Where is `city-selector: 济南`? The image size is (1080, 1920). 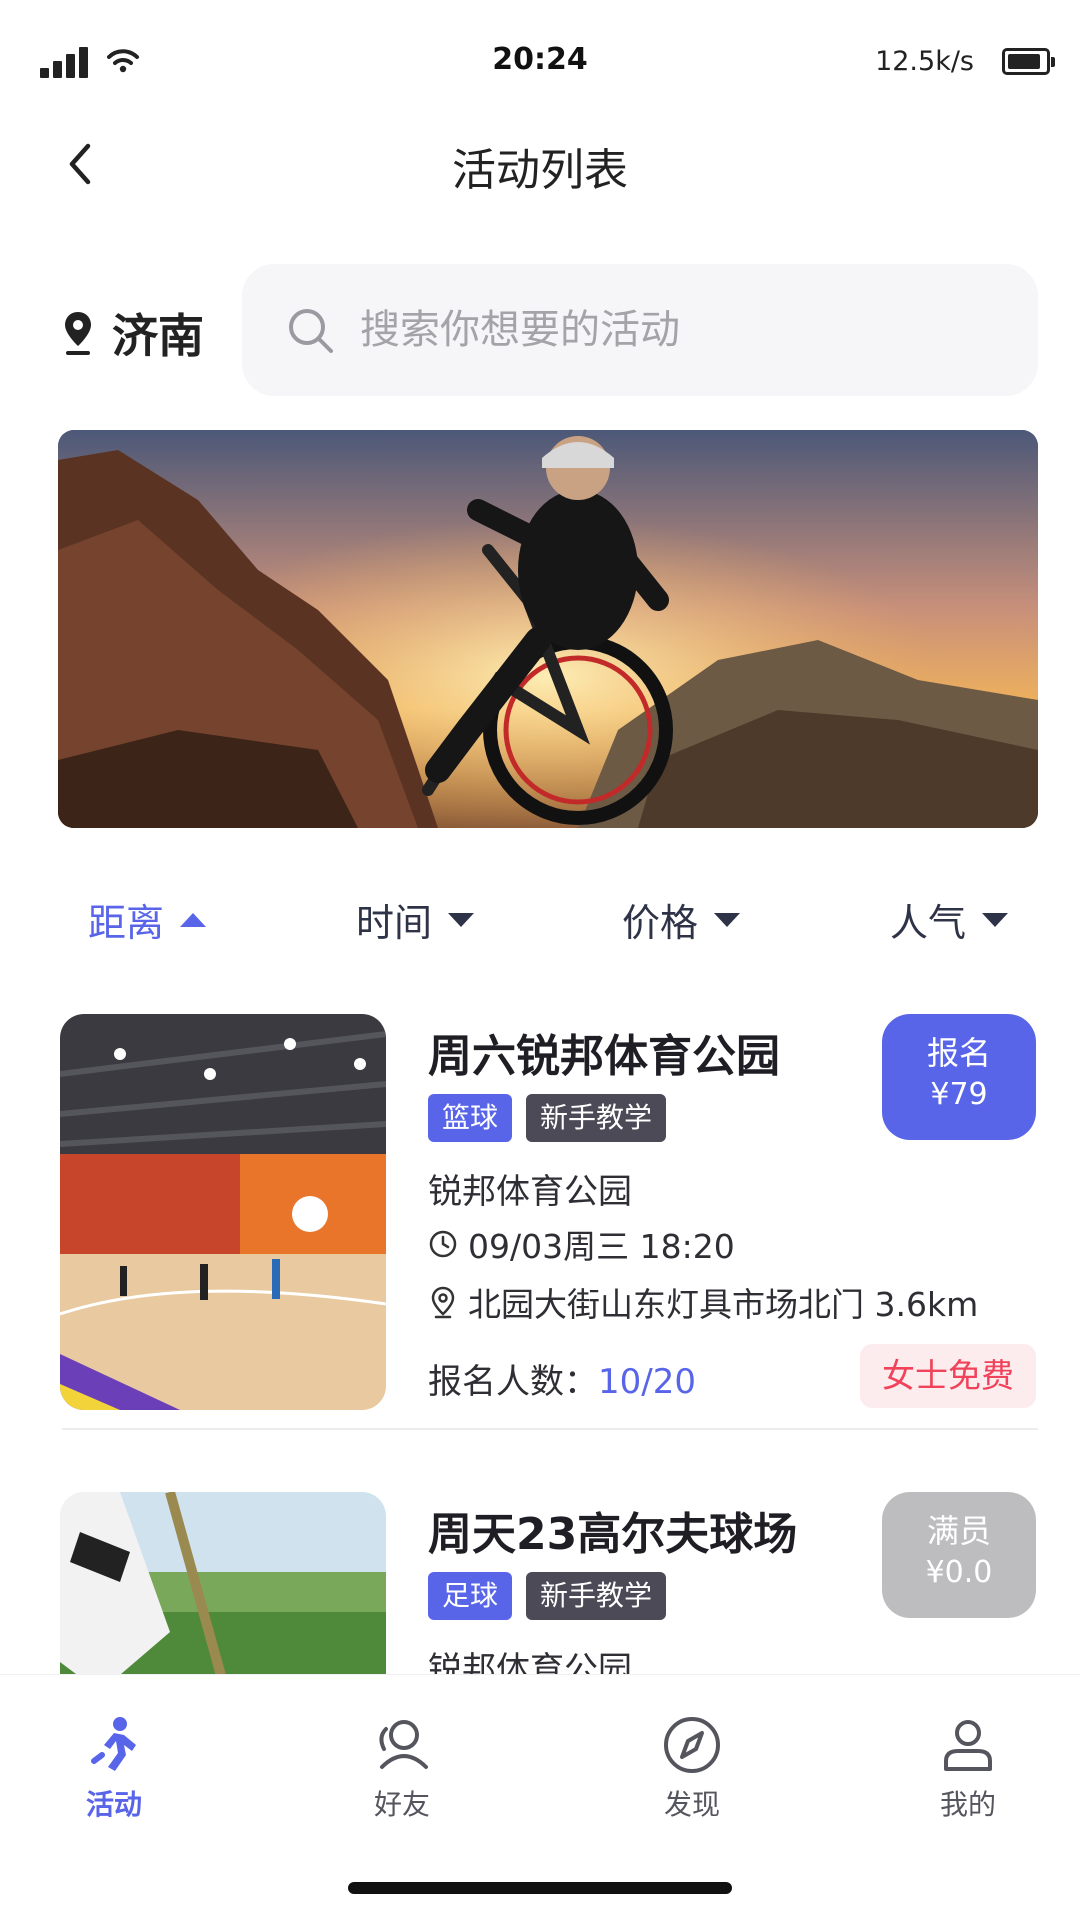
city-selector: 济南 is located at coordinates (133, 333).